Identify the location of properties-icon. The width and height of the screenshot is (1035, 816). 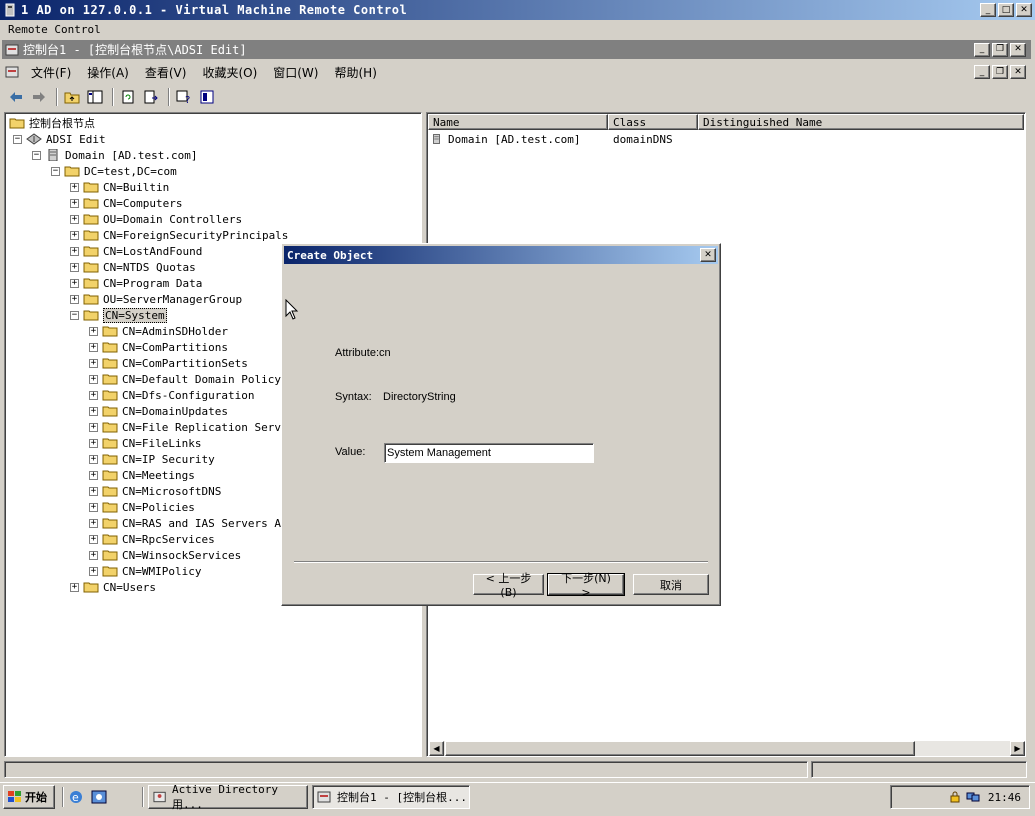
(207, 97).